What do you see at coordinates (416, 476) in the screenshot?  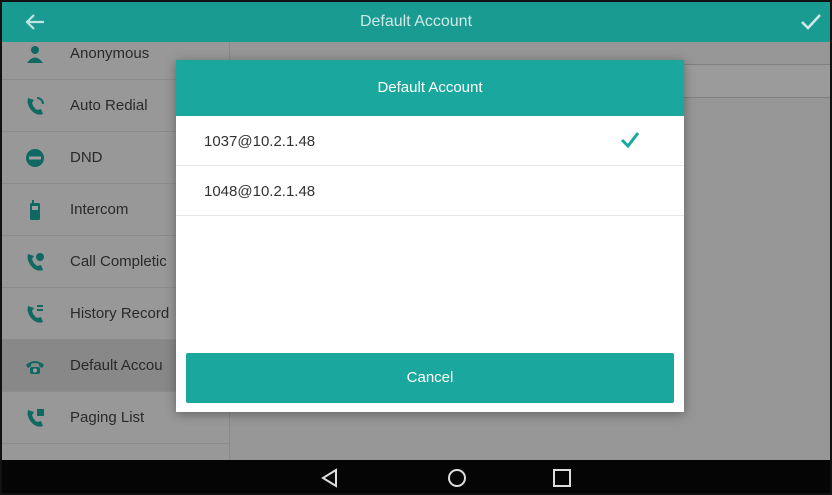 I see `system-nav-bar` at bounding box center [416, 476].